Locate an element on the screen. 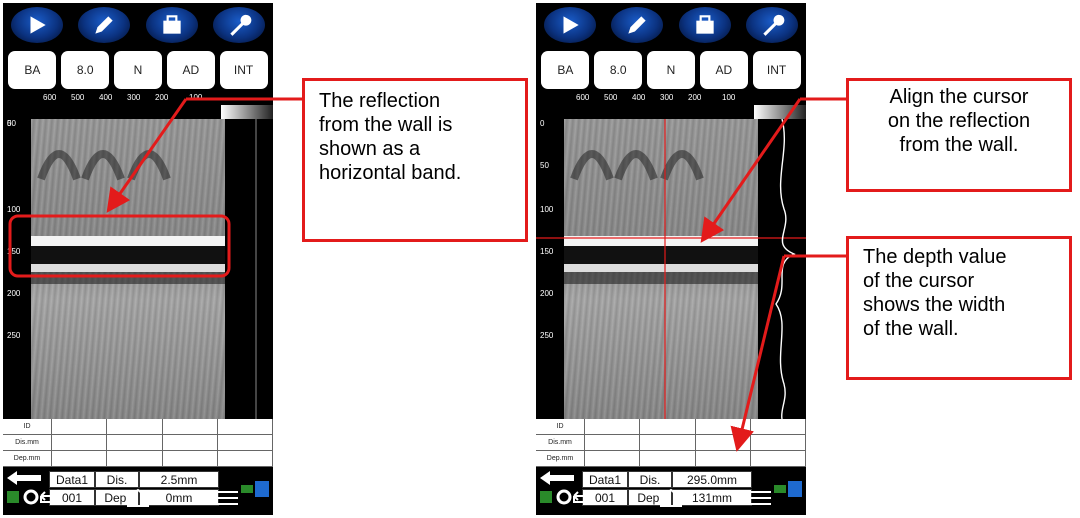  callout-line: The depth value is located at coordinates (935, 257).